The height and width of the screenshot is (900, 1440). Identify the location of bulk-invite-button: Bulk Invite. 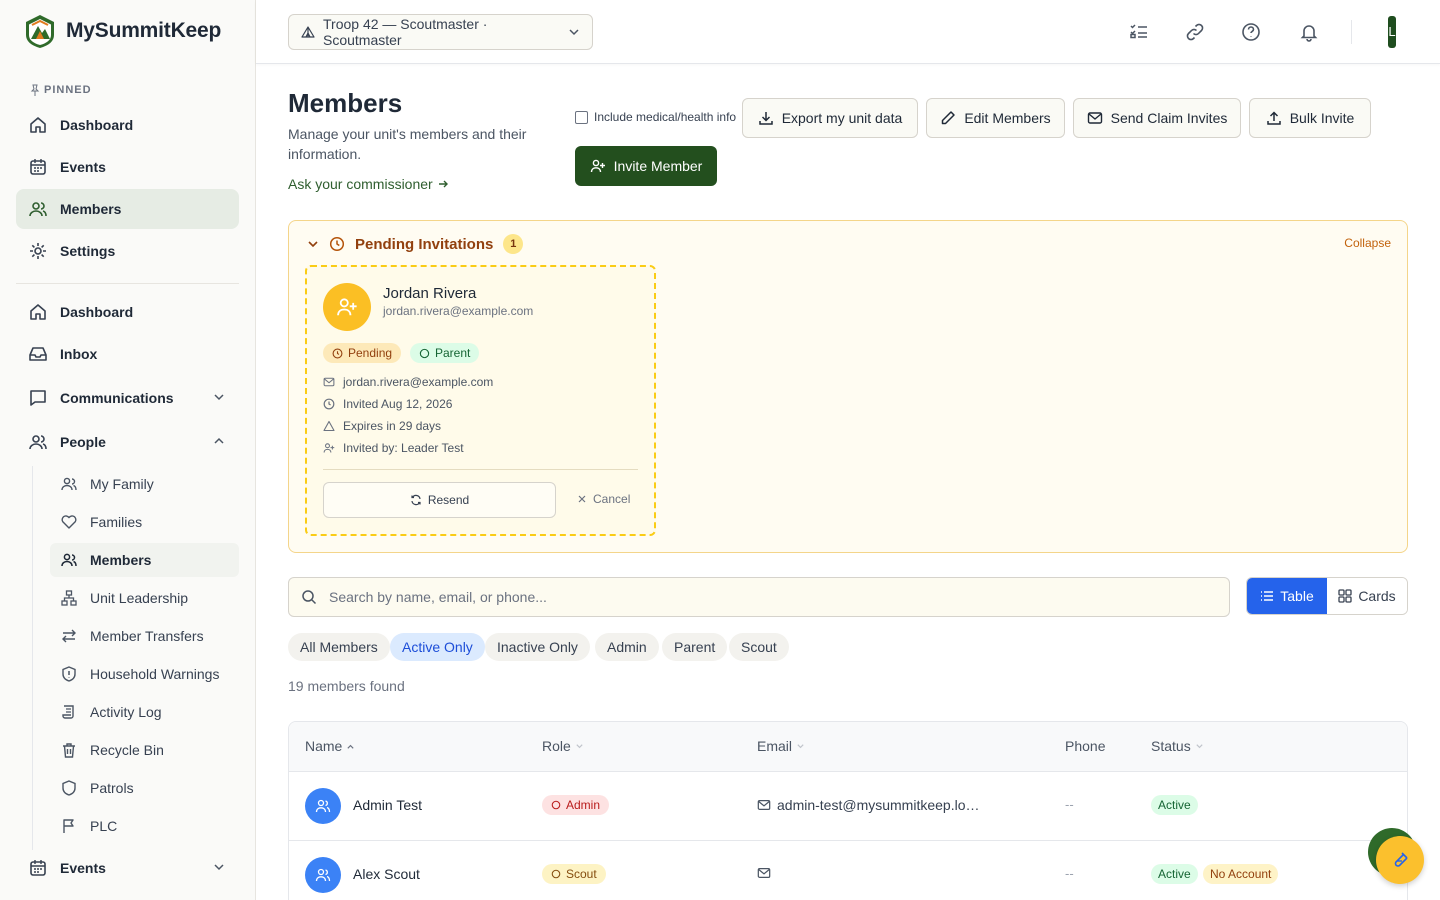
(1310, 118).